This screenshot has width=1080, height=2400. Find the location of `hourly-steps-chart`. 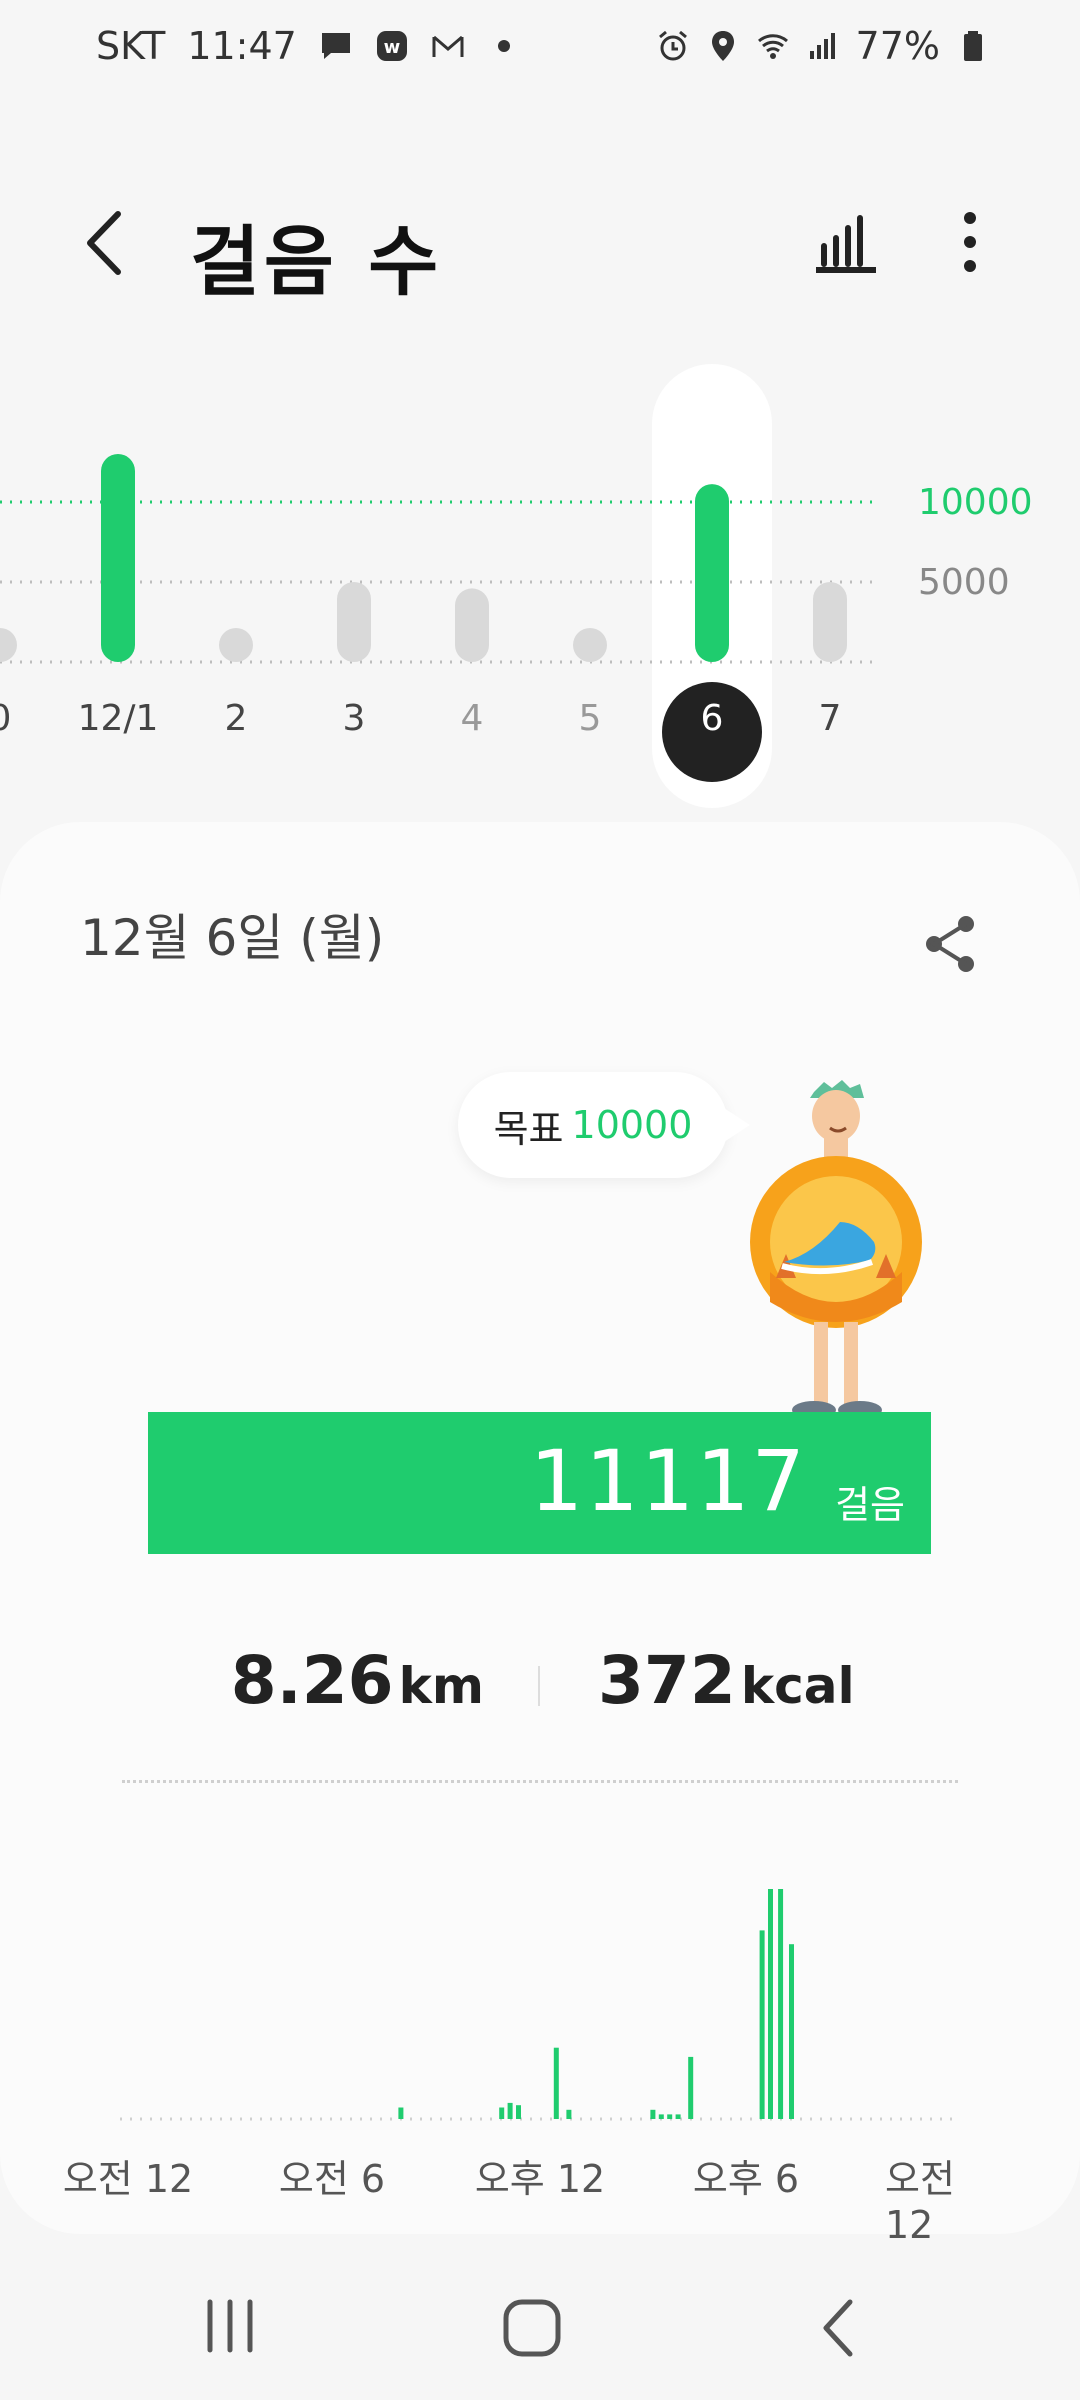

hourly-steps-chart is located at coordinates (540, 2012).